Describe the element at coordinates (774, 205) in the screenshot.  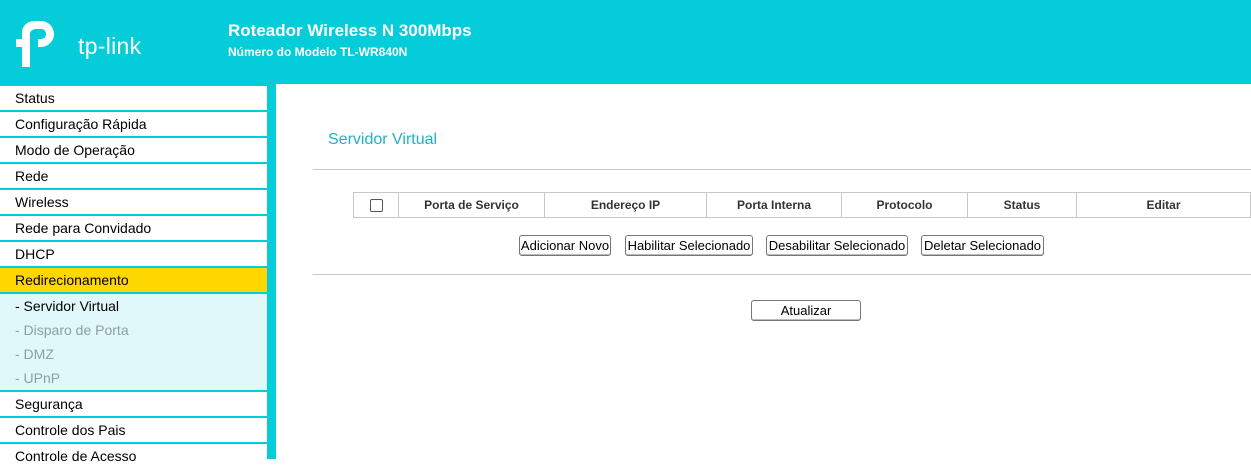
I see `column-header-internal-port: Porta Interna` at that location.